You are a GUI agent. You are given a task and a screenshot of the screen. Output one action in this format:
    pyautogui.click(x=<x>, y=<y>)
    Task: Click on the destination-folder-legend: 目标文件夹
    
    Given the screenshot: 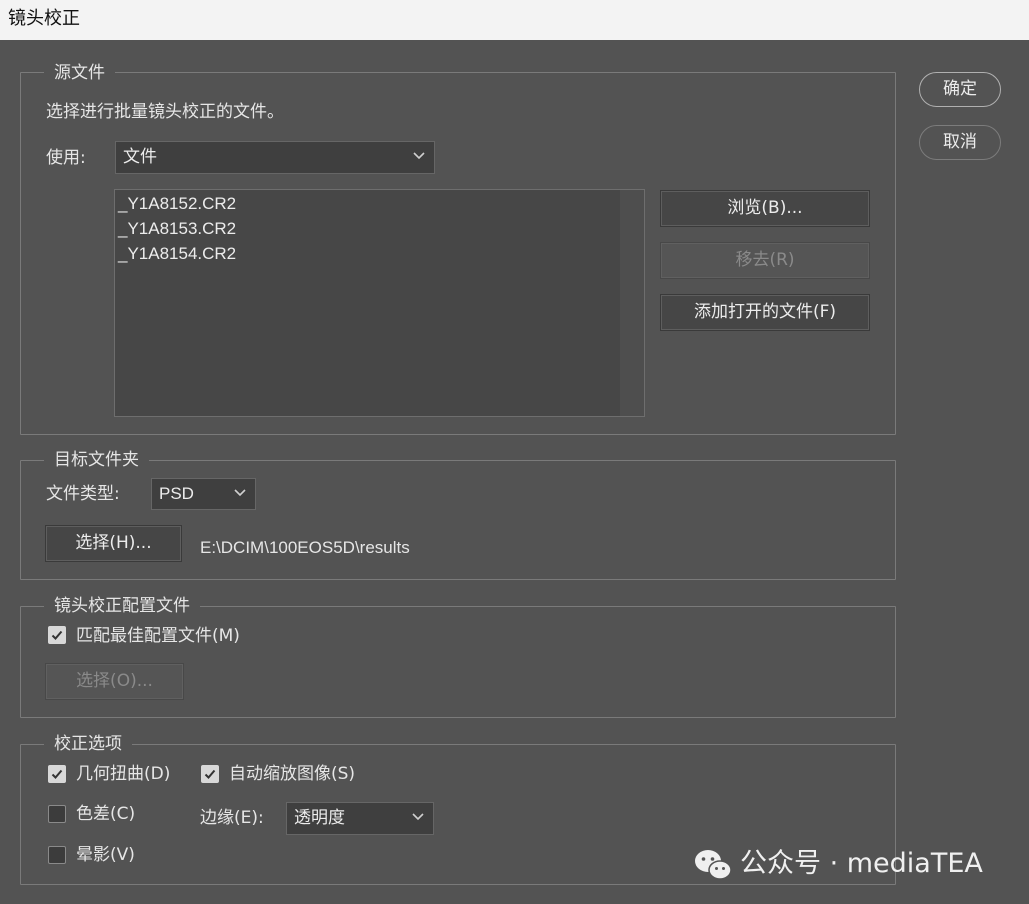 What is the action you would take?
    pyautogui.click(x=96, y=460)
    